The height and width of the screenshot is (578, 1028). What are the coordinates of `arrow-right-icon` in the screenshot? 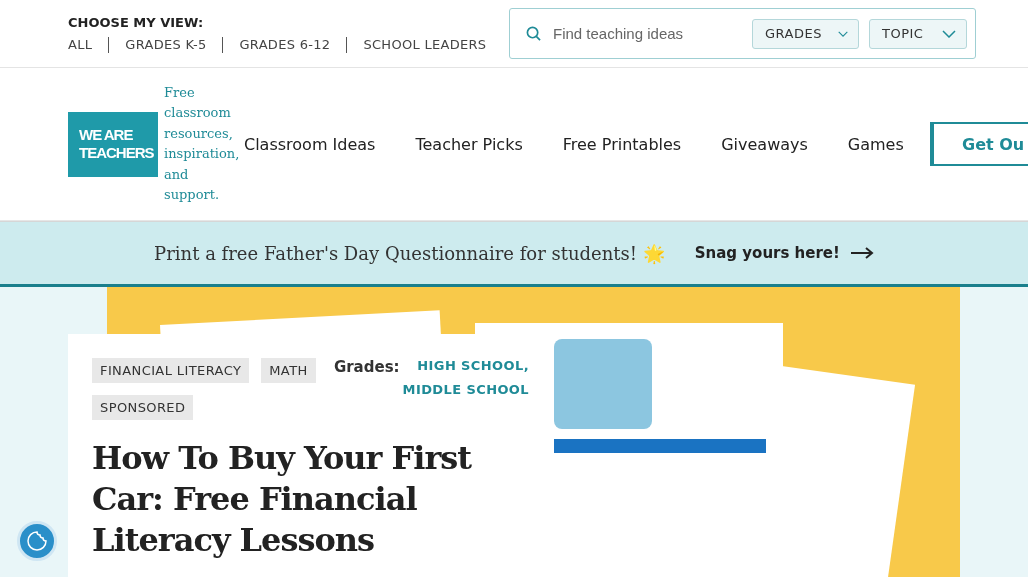 It's located at (861, 253).